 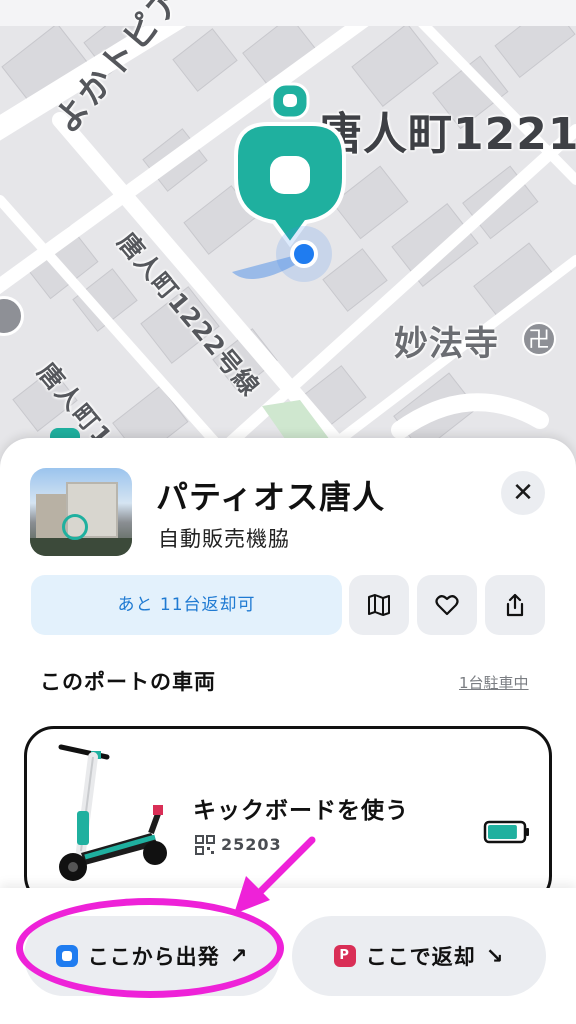 I want to click on close-icon: ✕, so click(x=523, y=493).